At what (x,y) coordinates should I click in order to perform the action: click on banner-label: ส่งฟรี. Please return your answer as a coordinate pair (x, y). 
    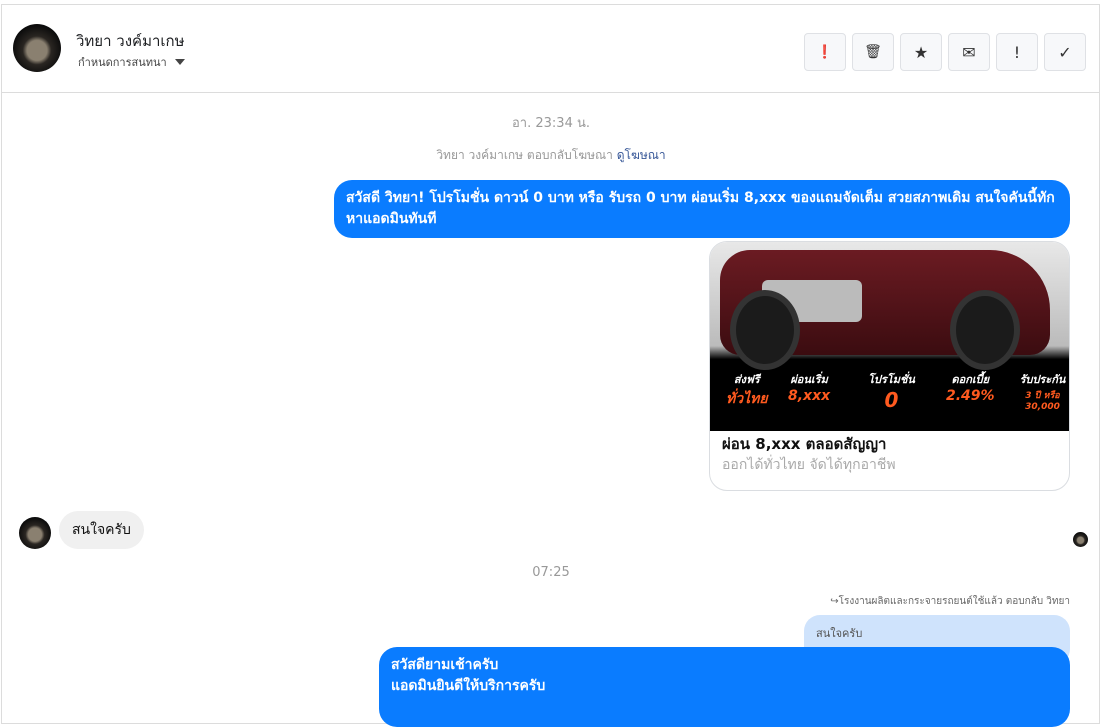
    Looking at the image, I should click on (746, 379).